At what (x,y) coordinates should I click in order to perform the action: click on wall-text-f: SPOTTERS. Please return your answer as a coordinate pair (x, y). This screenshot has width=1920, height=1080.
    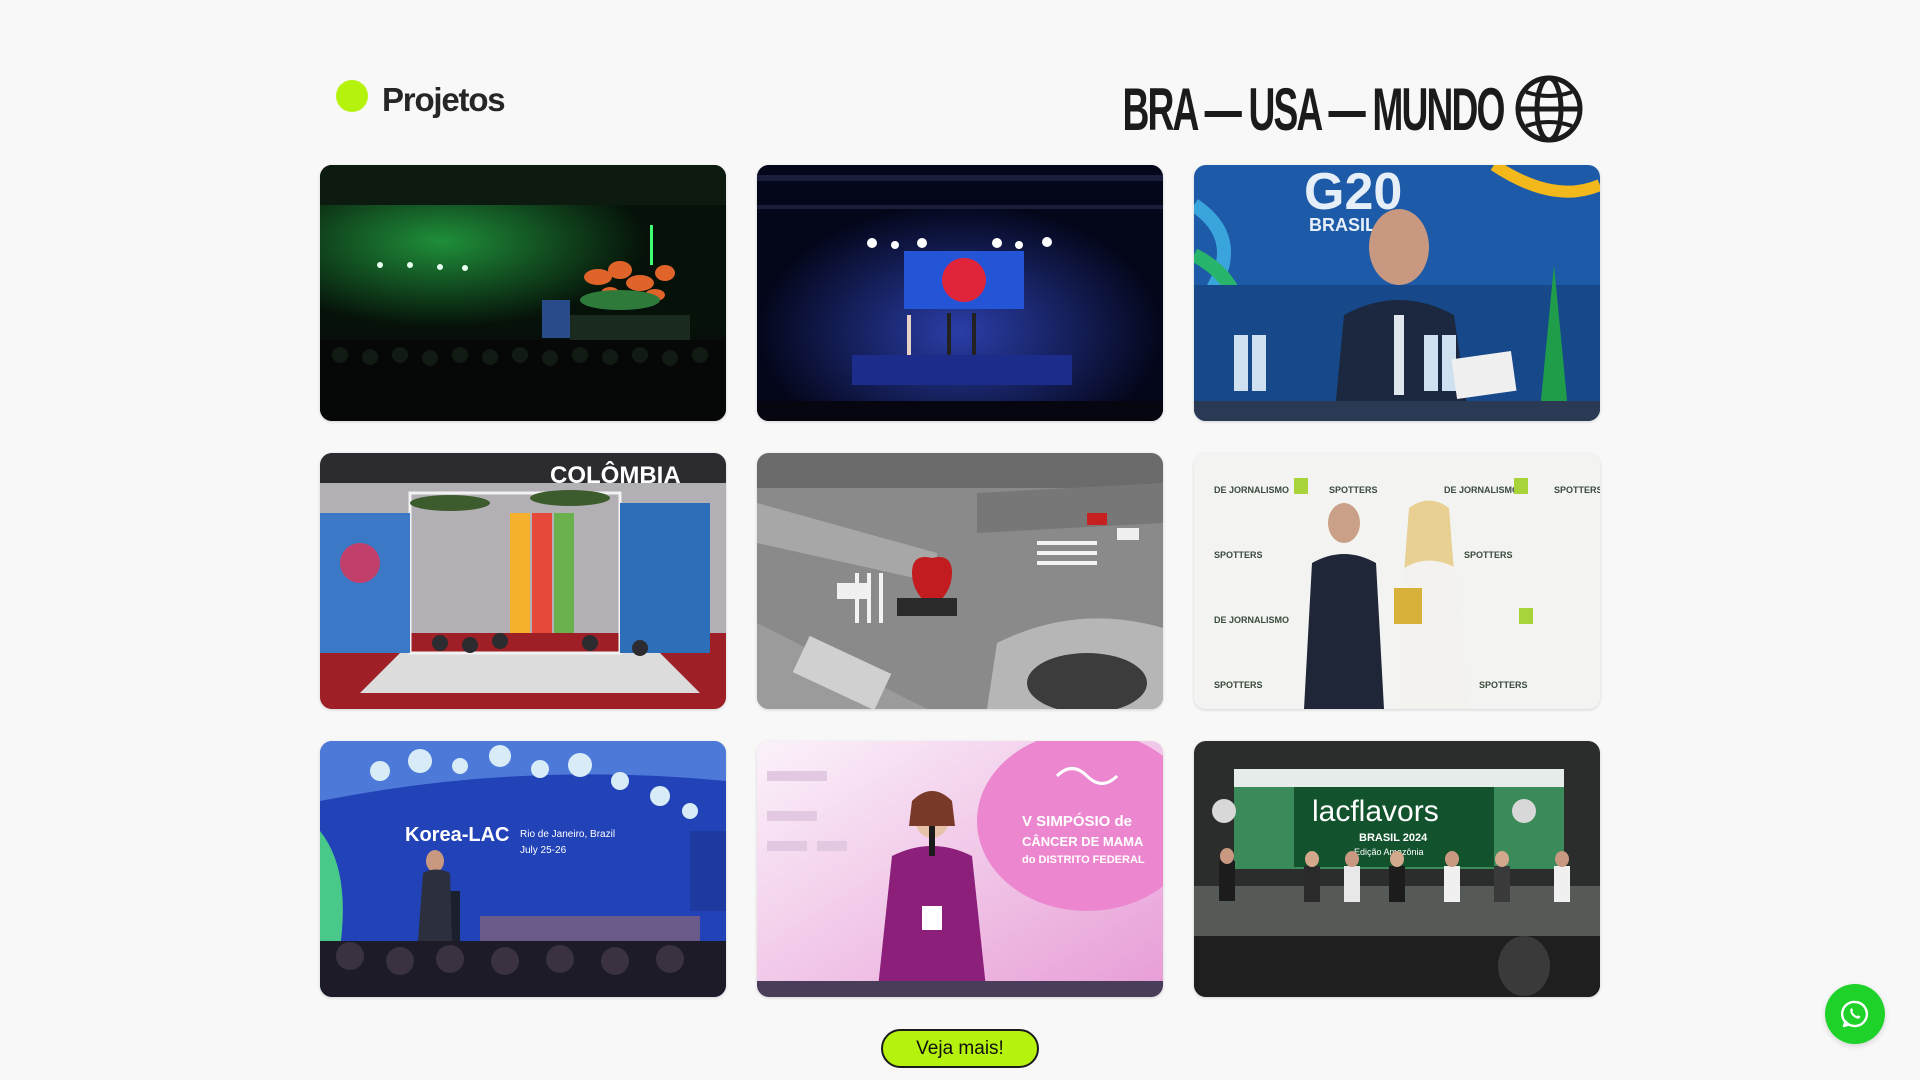
    Looking at the image, I should click on (1238, 685).